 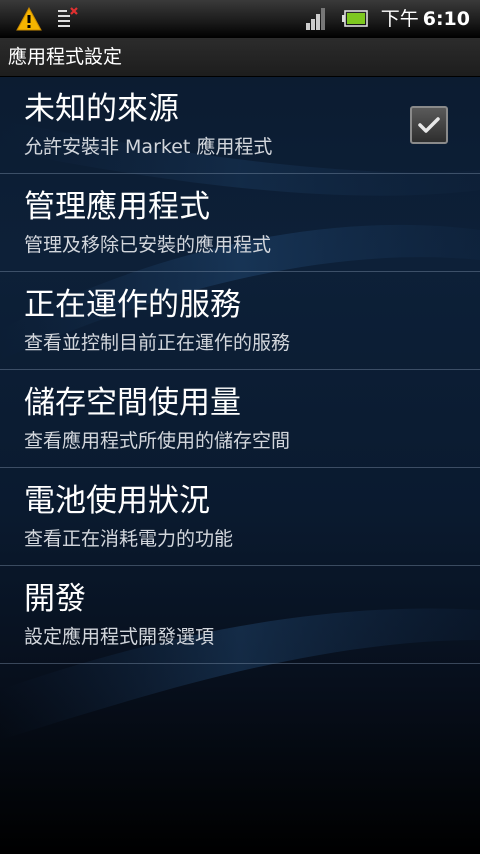 I want to click on setting-running-services: 正在運作的服務 查看並控制目前正在運作的服務, so click(x=240, y=321).